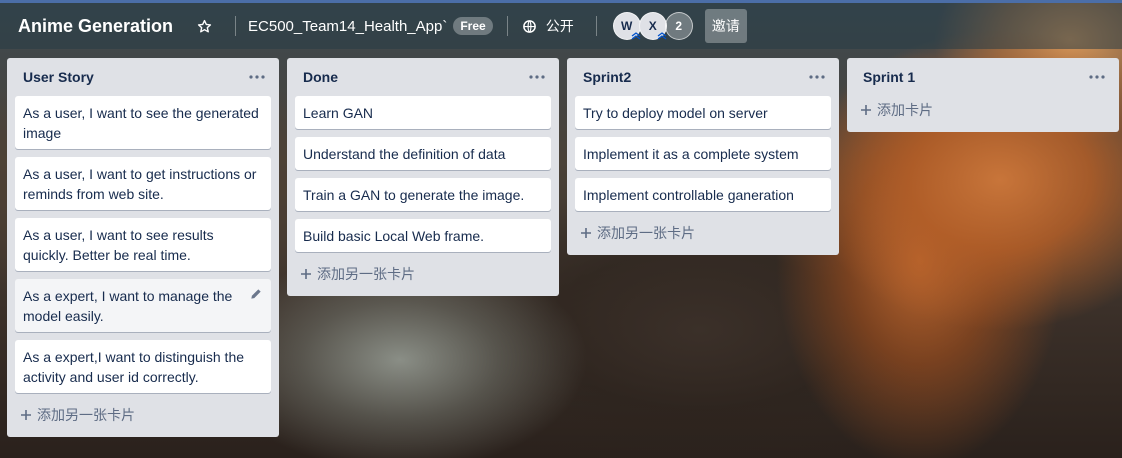 This screenshot has width=1122, height=458. I want to click on card: Implement controllable ganeration, so click(703, 194).